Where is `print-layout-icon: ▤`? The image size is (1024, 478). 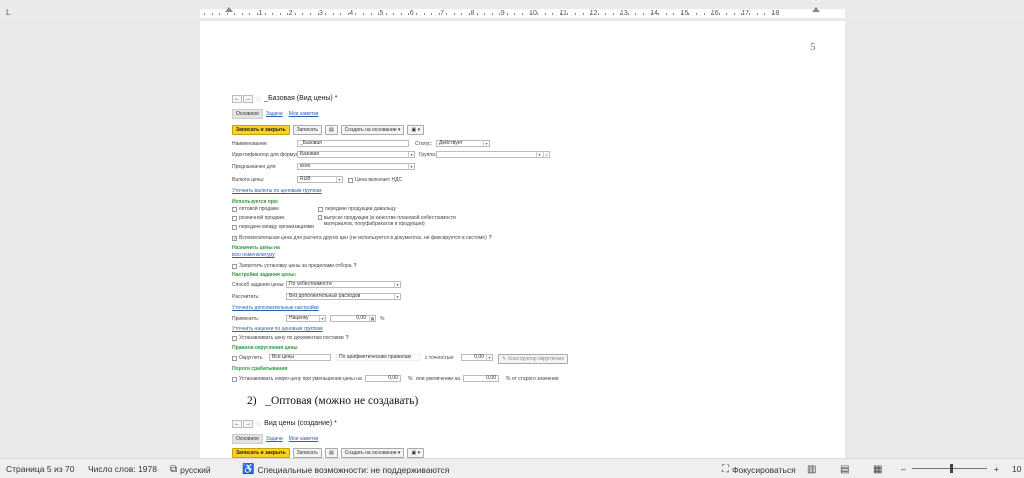
print-layout-icon: ▤ is located at coordinates (846, 469).